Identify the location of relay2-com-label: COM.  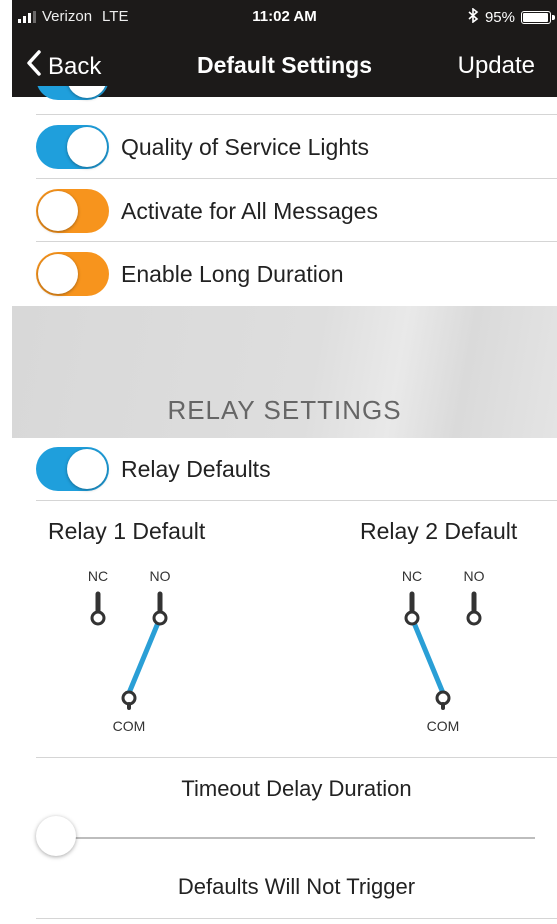
(443, 726).